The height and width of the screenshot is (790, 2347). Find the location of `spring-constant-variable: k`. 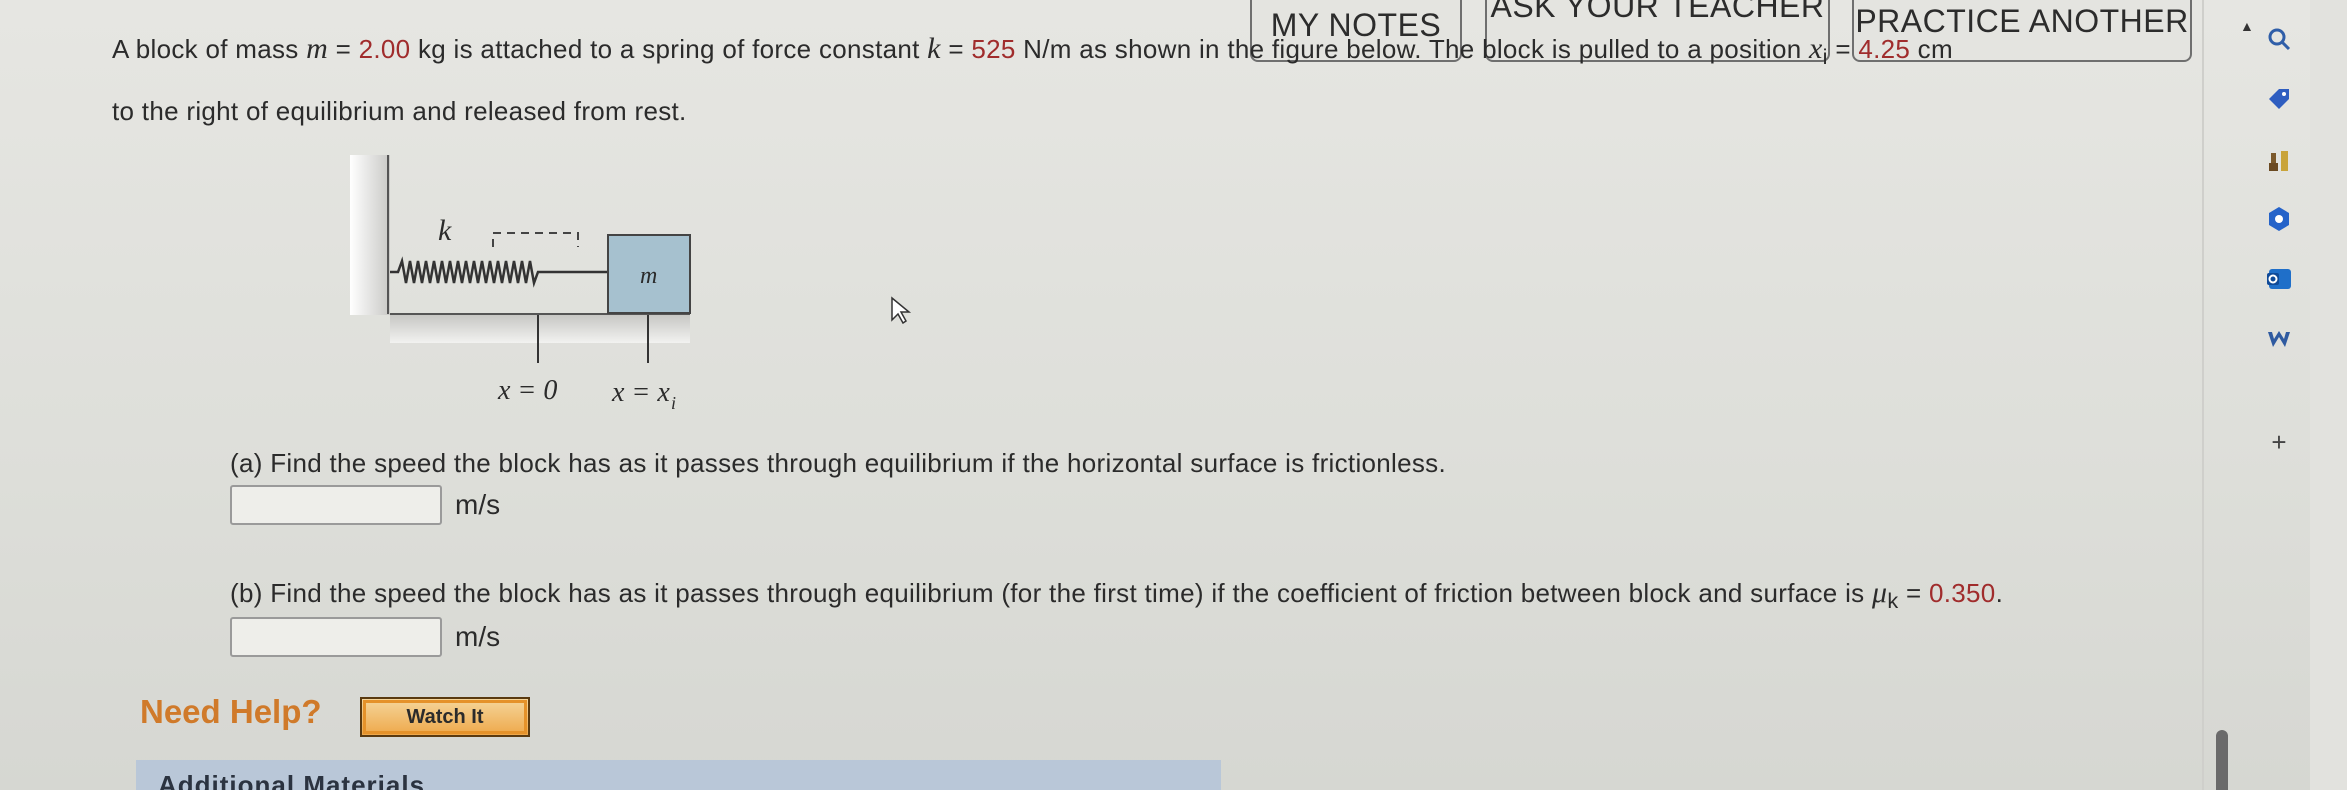

spring-constant-variable: k is located at coordinates (934, 48).